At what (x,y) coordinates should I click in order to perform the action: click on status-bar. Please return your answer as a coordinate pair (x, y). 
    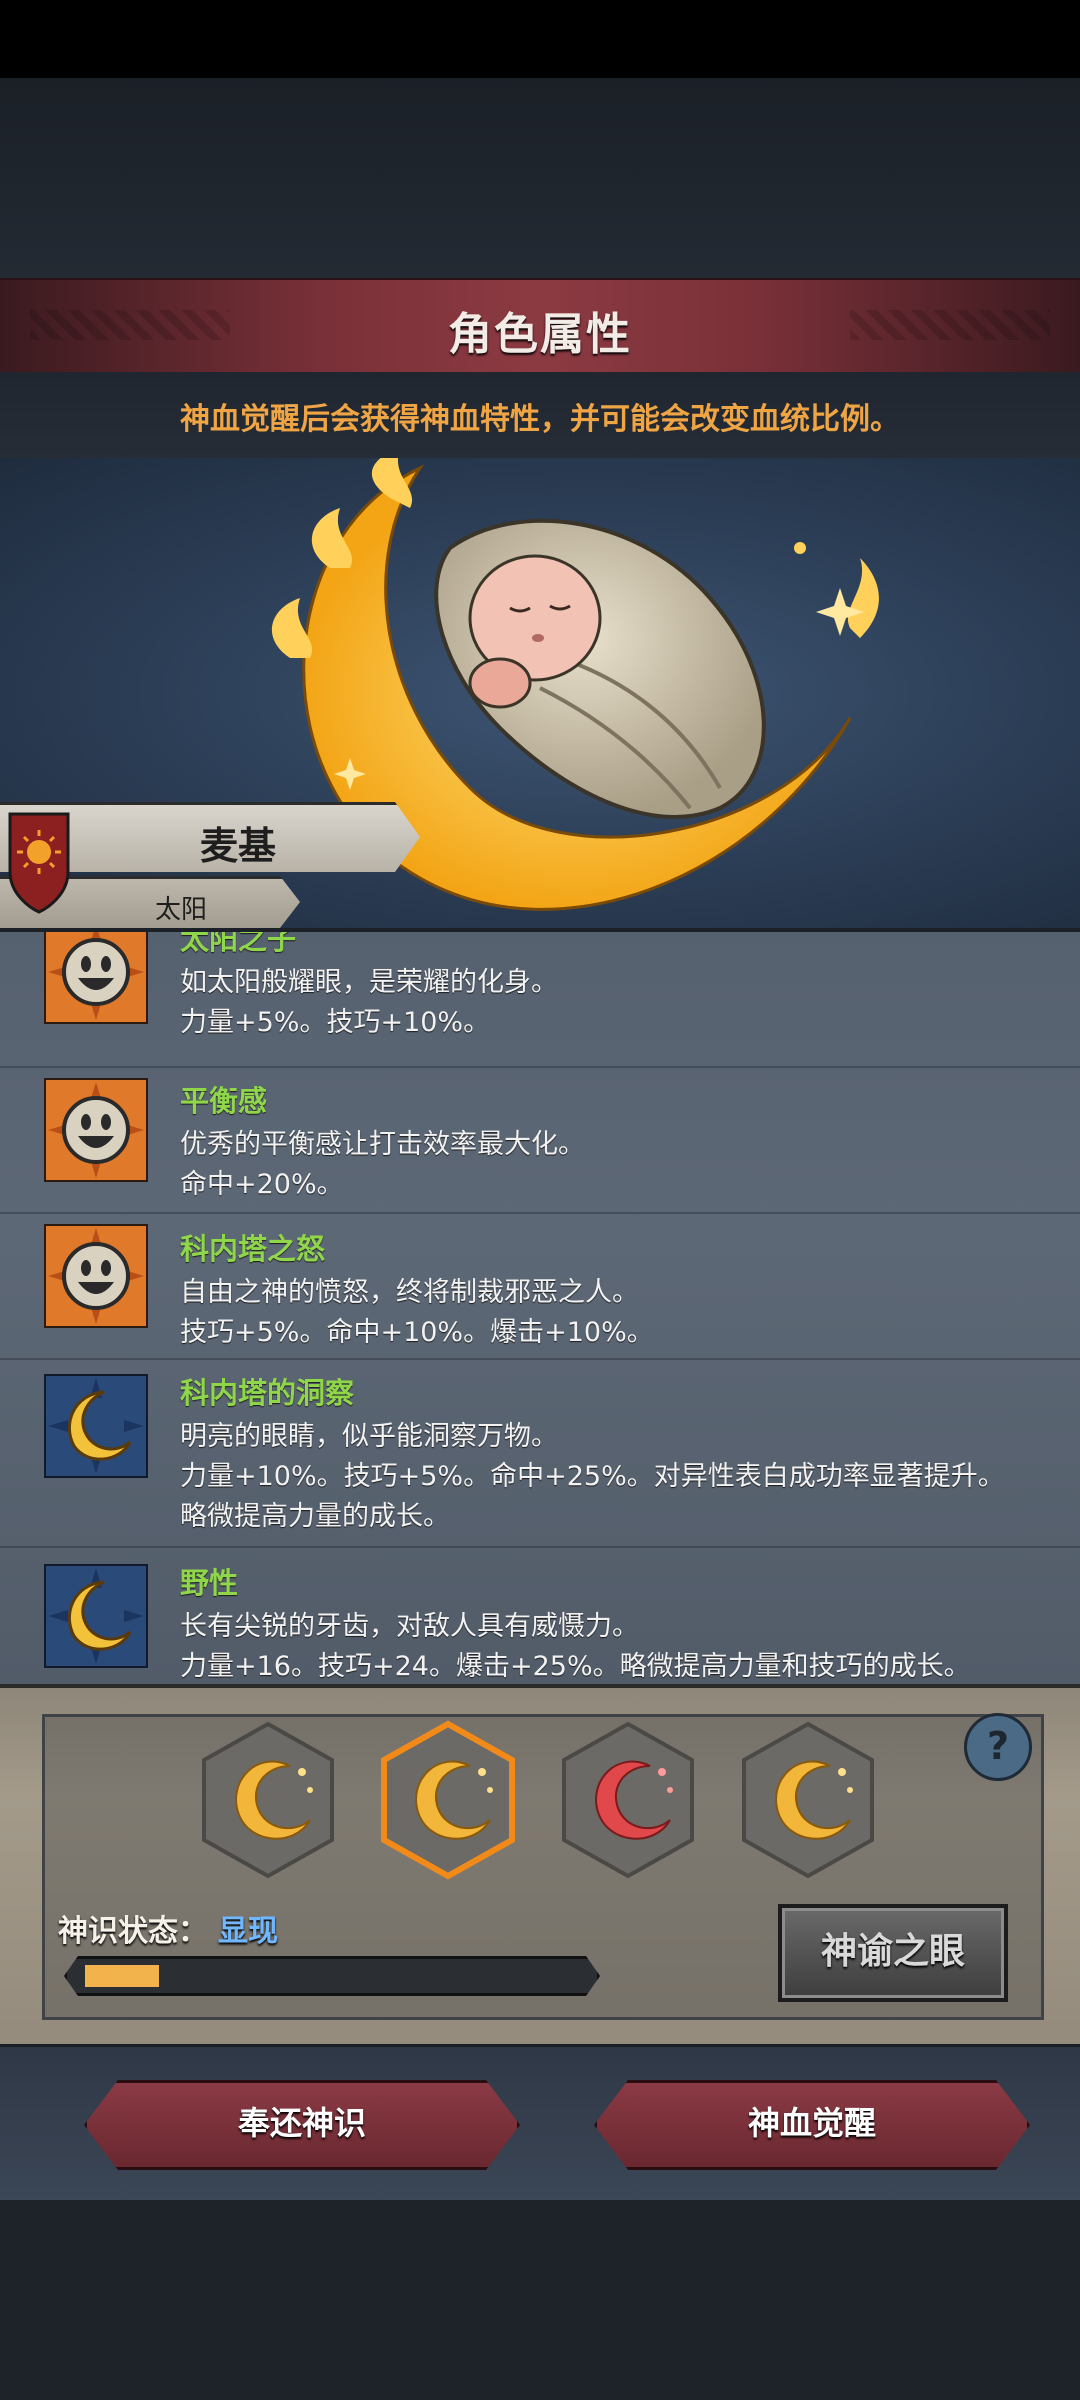
    Looking at the image, I should click on (540, 39).